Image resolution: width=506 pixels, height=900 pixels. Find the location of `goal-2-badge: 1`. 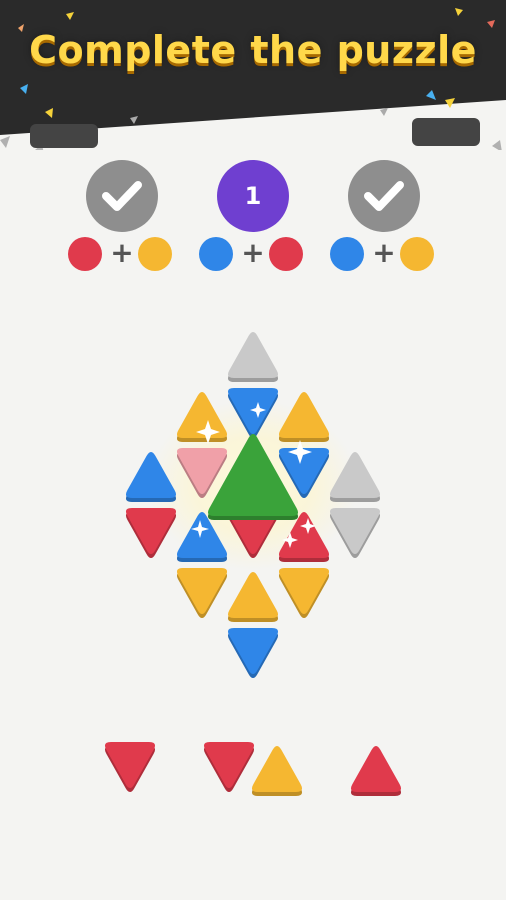

goal-2-badge: 1 is located at coordinates (253, 196).